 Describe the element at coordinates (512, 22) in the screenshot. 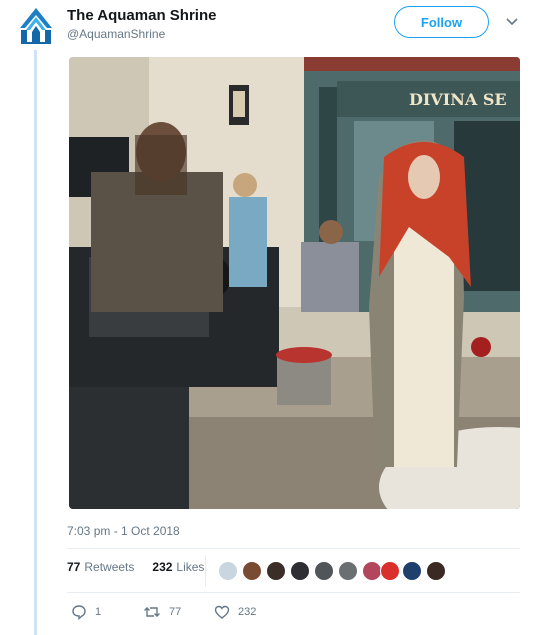

I see `chevron-down-icon` at that location.